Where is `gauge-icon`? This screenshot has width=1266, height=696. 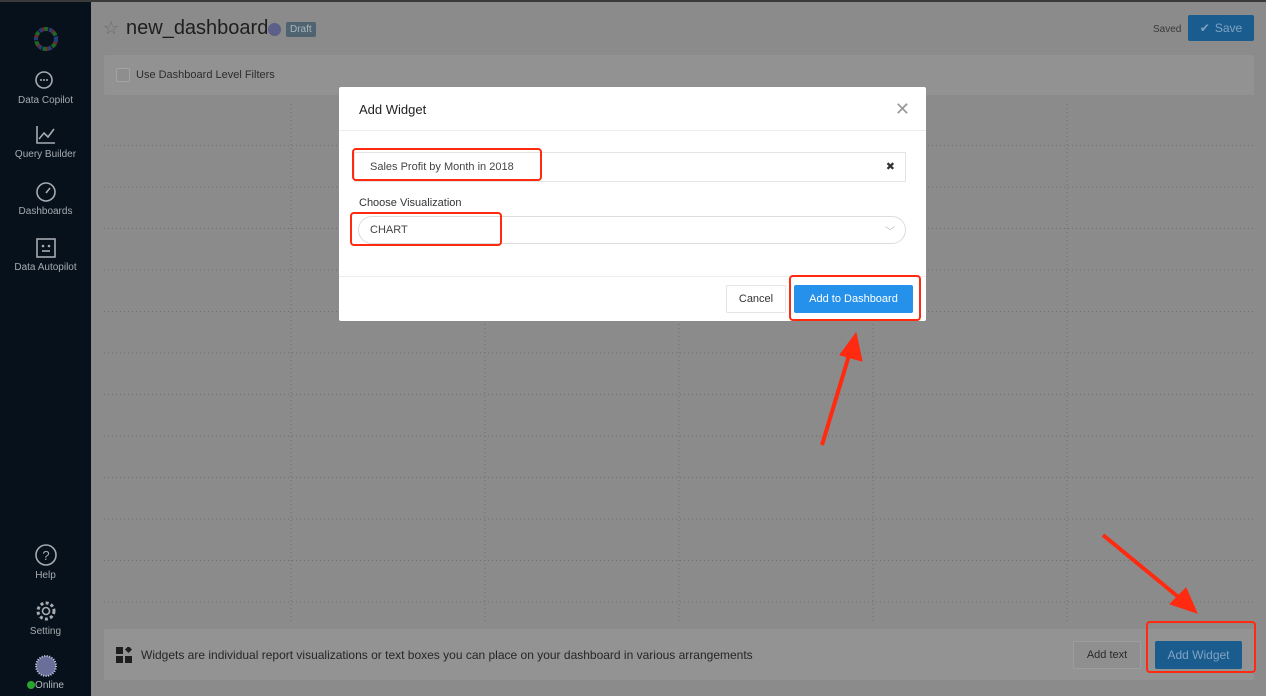 gauge-icon is located at coordinates (45, 192).